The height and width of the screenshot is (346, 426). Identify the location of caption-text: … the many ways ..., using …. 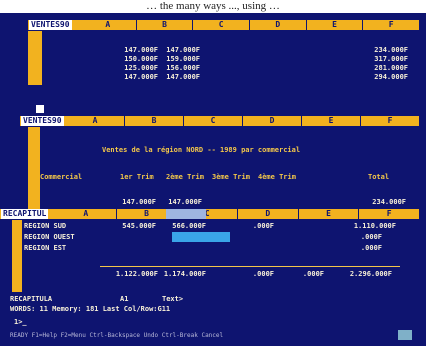
(213, 6).